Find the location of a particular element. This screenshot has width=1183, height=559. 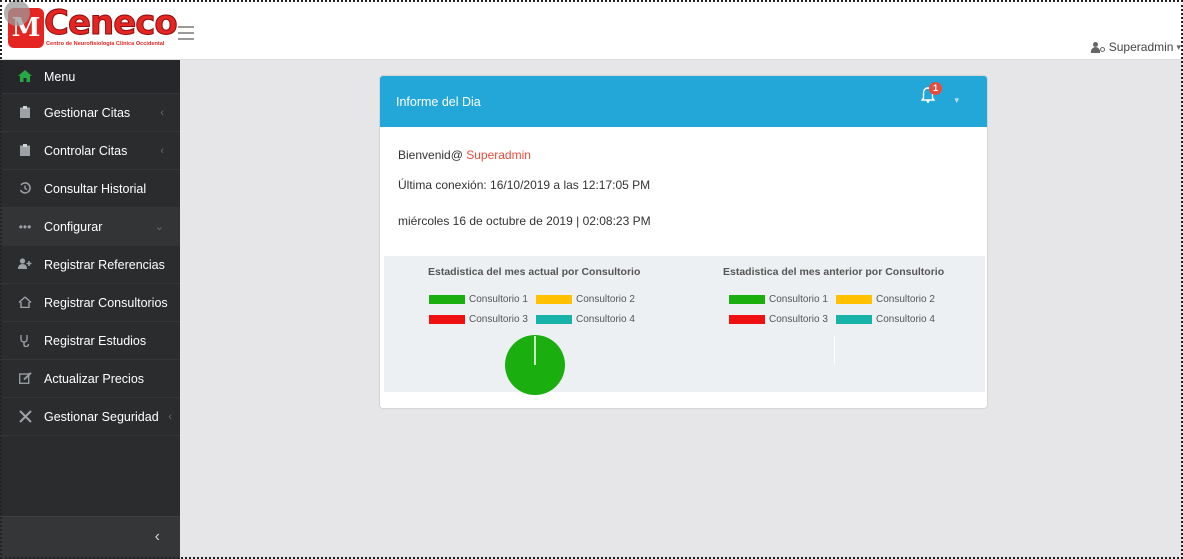

tools-icon is located at coordinates (25, 416).